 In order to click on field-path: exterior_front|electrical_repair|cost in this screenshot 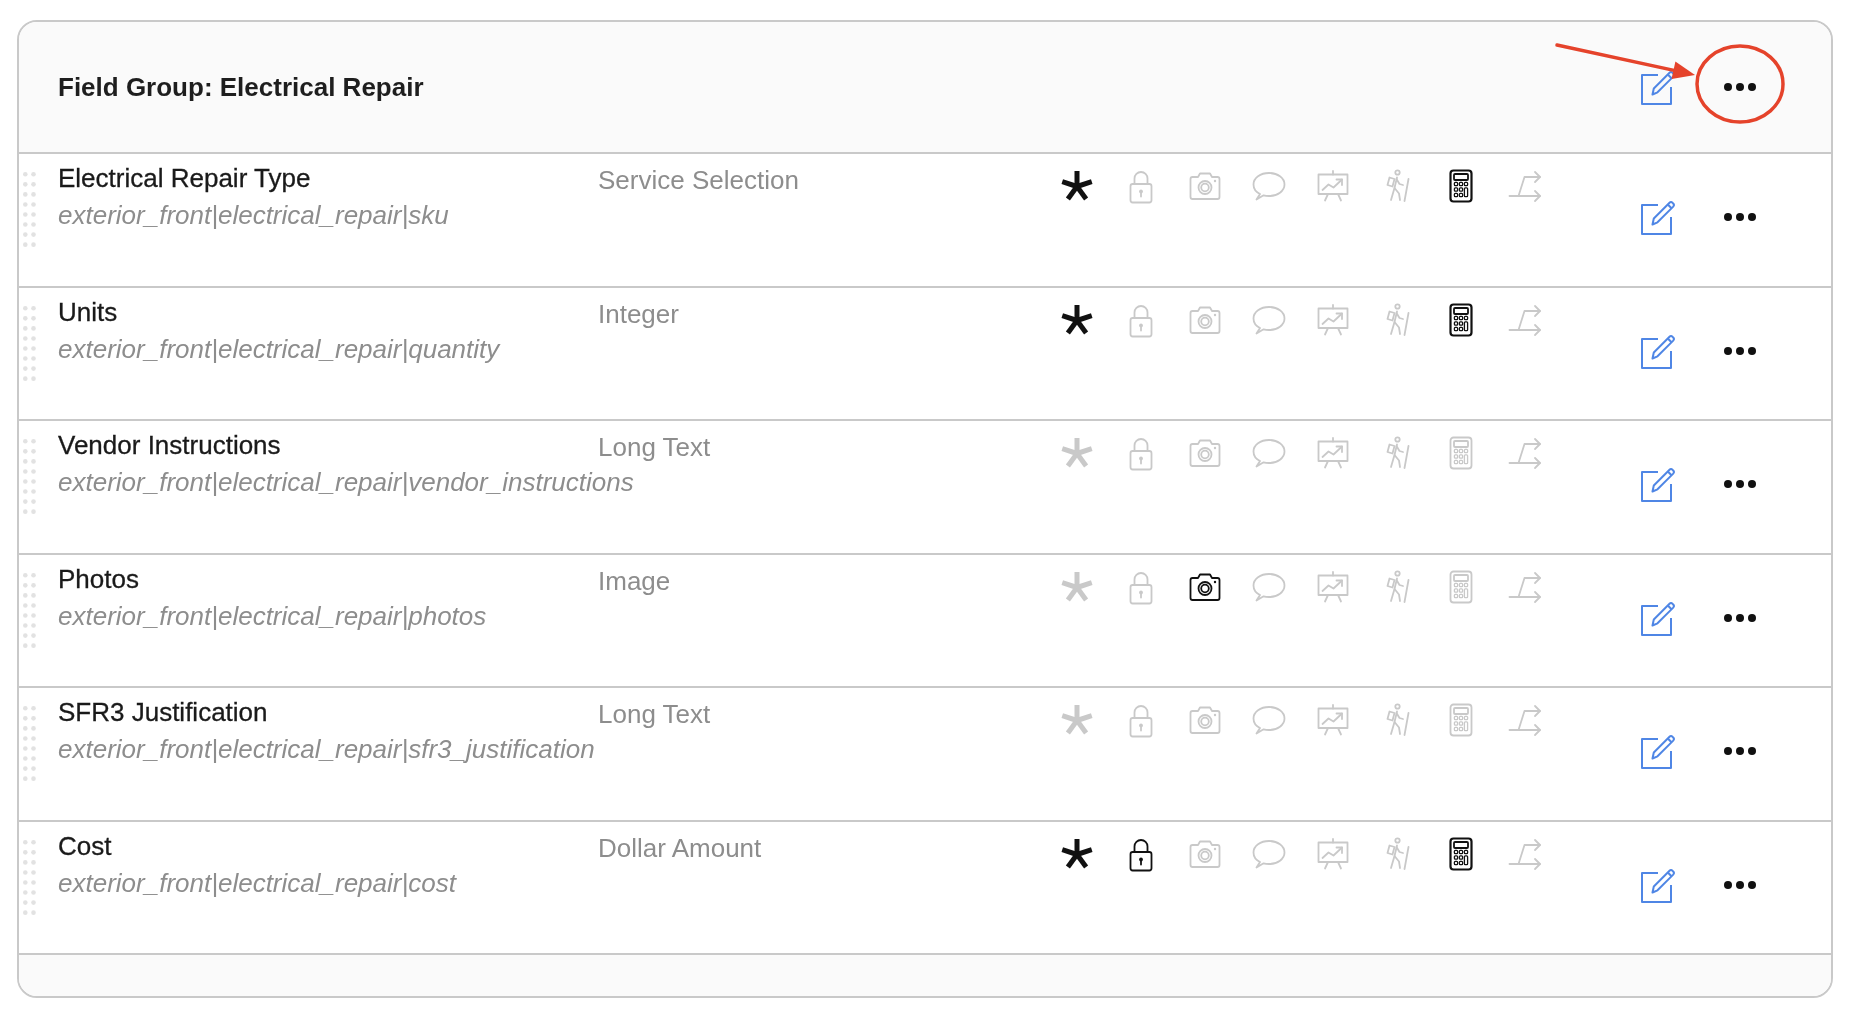, I will do `click(257, 882)`.